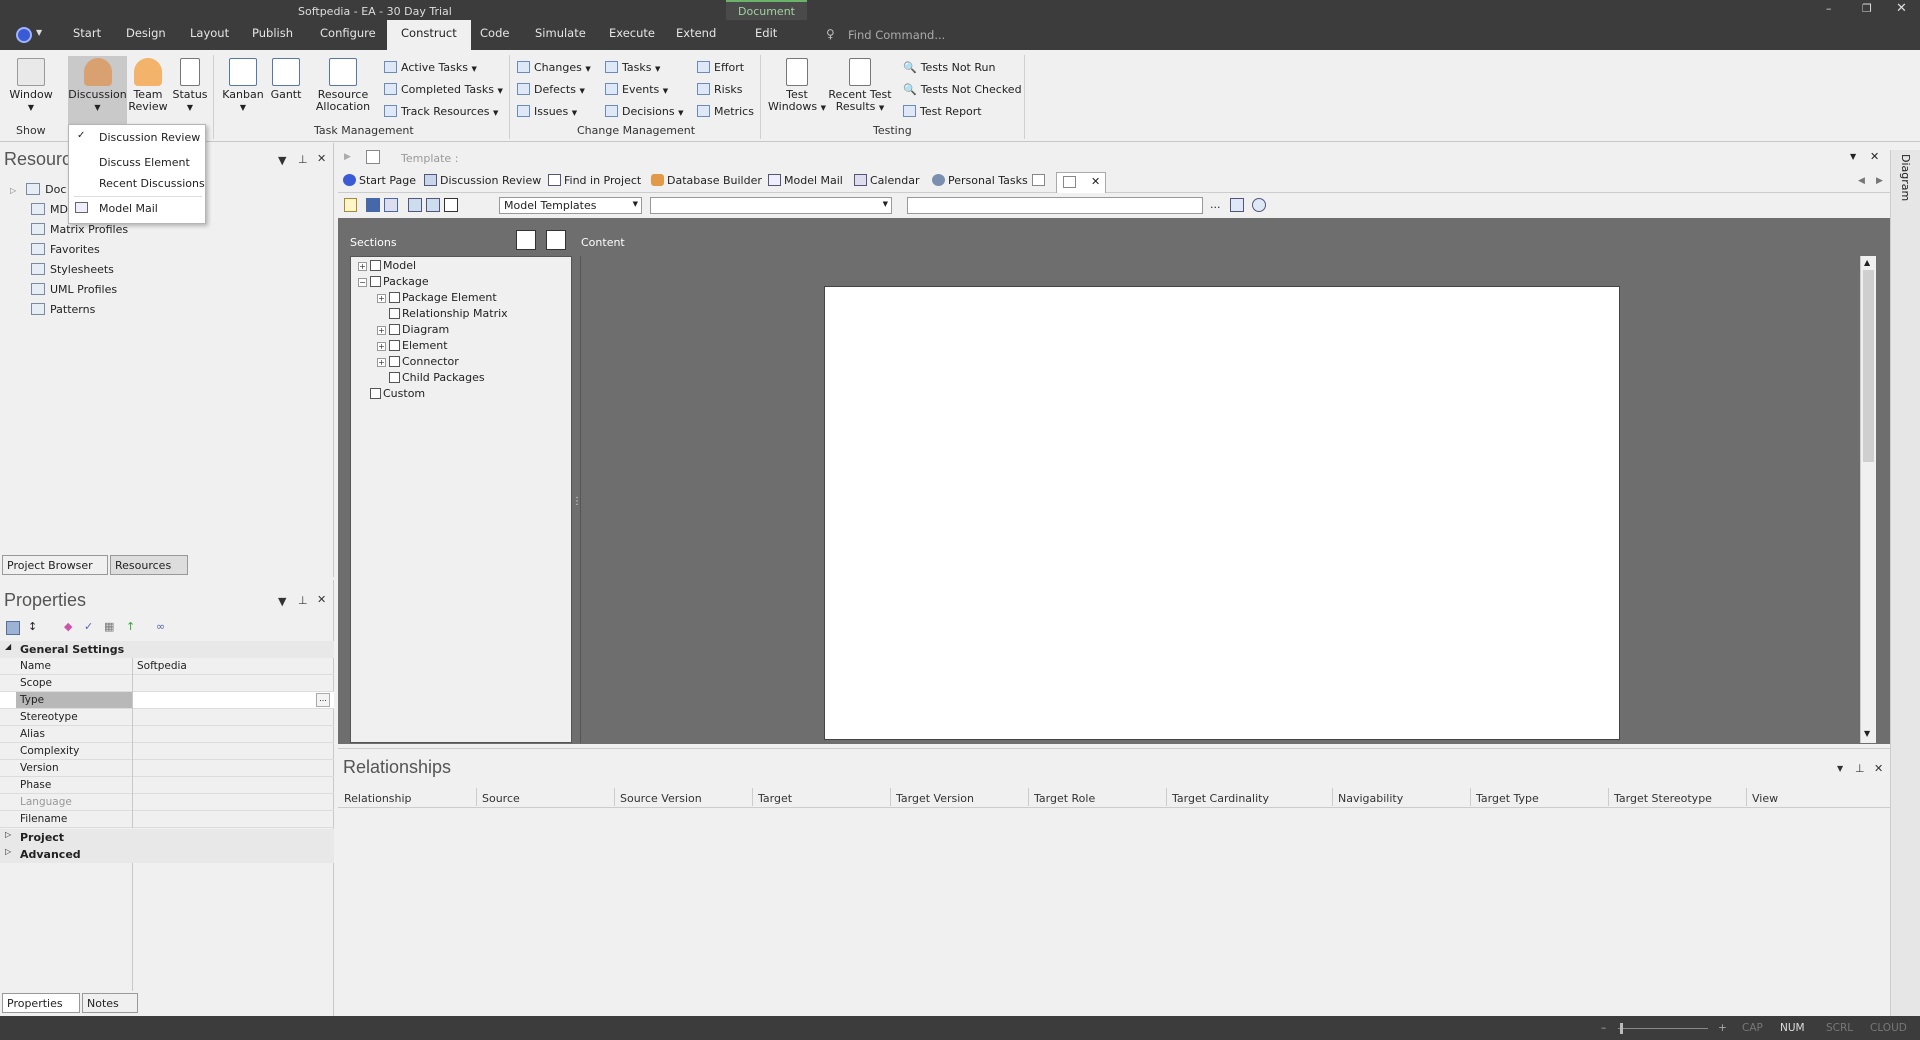  Describe the element at coordinates (980, 180) in the screenshot. I see `tab-personal-tasks: Personal Tasks` at that location.